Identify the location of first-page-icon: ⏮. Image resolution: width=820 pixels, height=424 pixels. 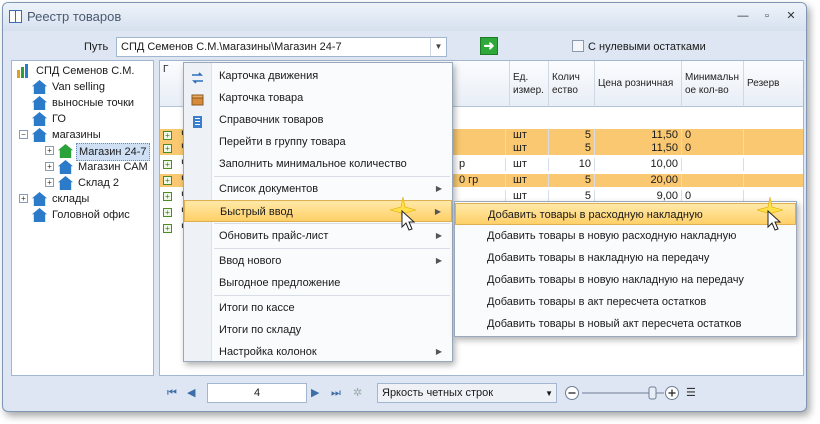
(172, 393).